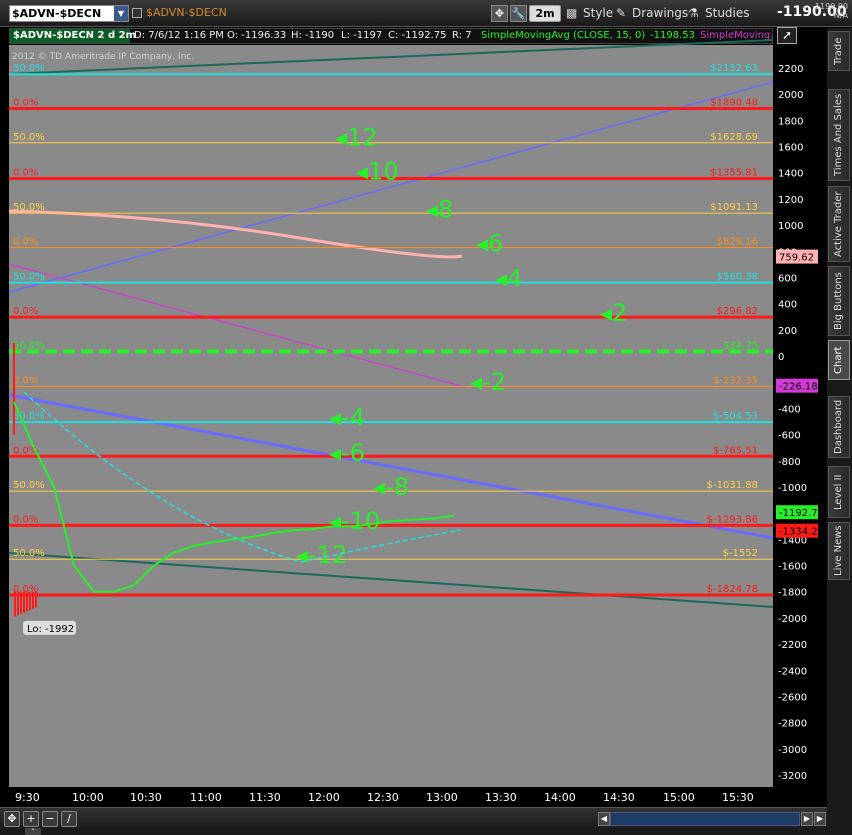  Describe the element at coordinates (377, 171) in the screenshot. I see `wave-marker: ◂10` at that location.